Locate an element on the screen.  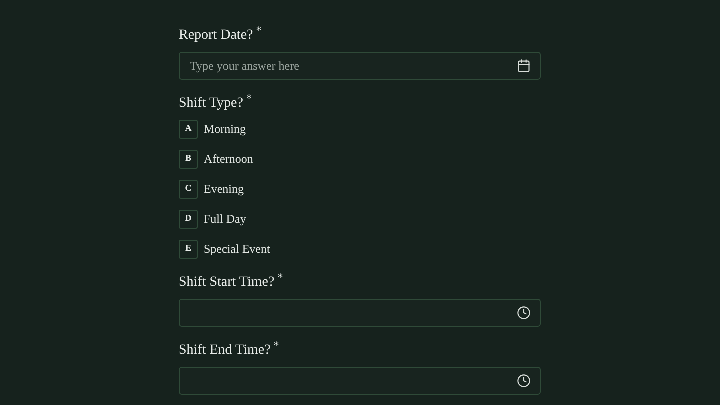
choice-option: E Special Event is located at coordinates (360, 249).